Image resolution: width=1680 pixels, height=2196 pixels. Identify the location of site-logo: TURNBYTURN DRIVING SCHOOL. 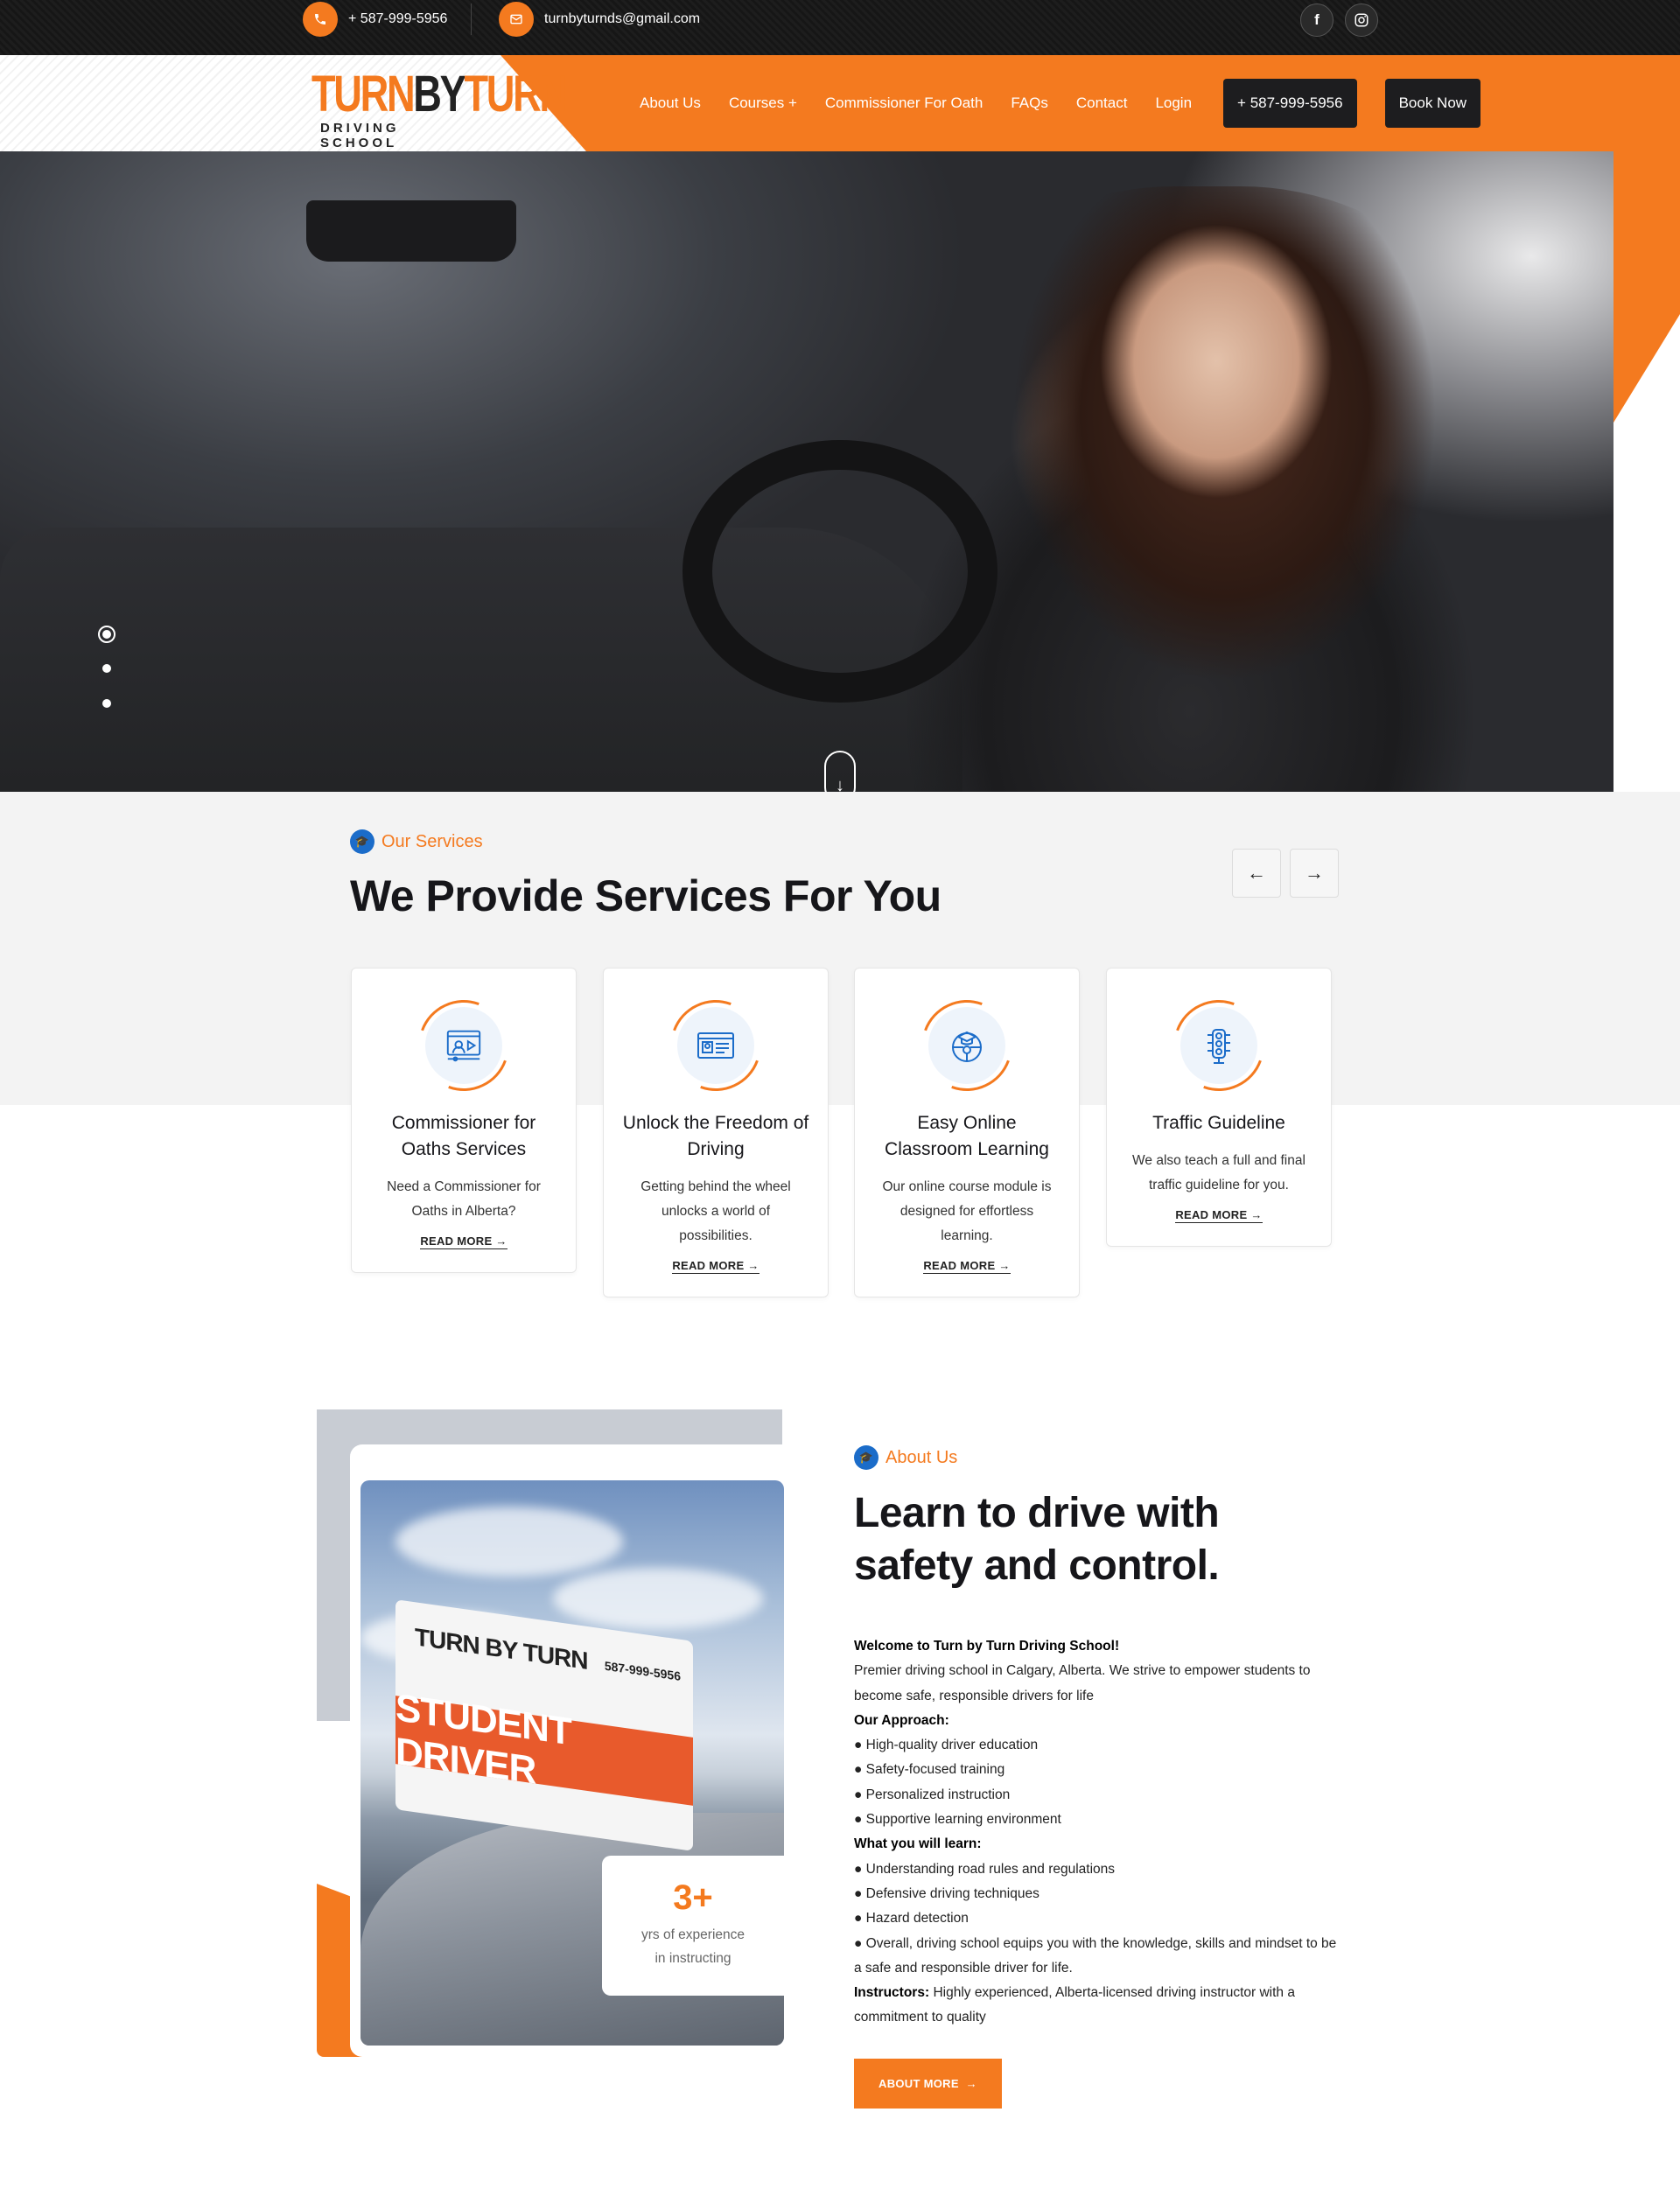
(440, 108).